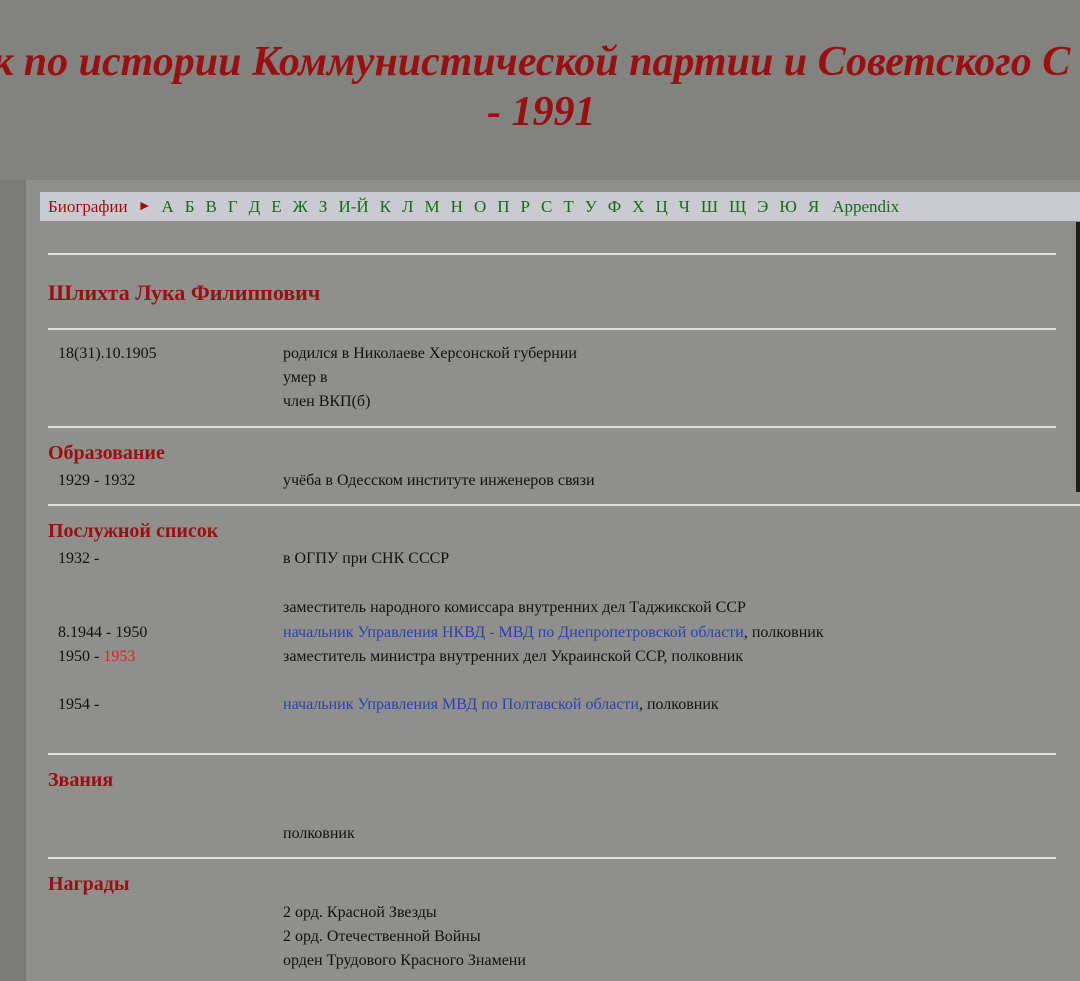 The height and width of the screenshot is (981, 1080). I want to click on nav-letter-l: Л, so click(408, 207).